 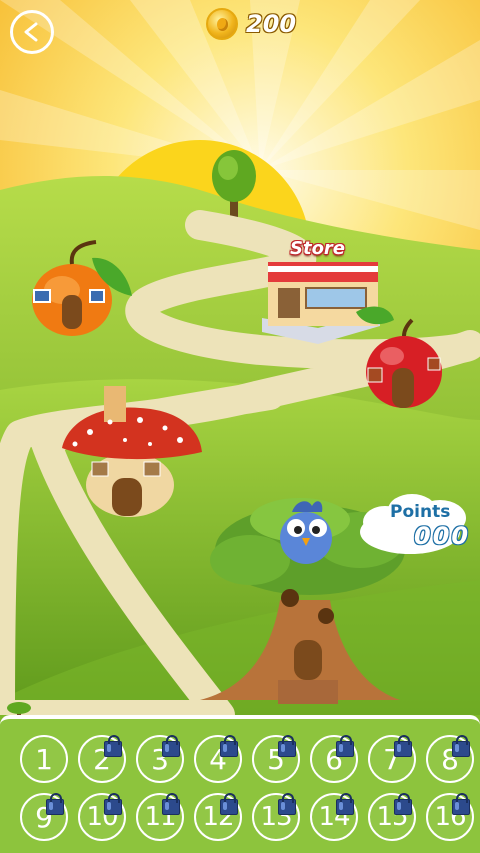 What do you see at coordinates (222, 24) in the screenshot?
I see `coin-icon` at bounding box center [222, 24].